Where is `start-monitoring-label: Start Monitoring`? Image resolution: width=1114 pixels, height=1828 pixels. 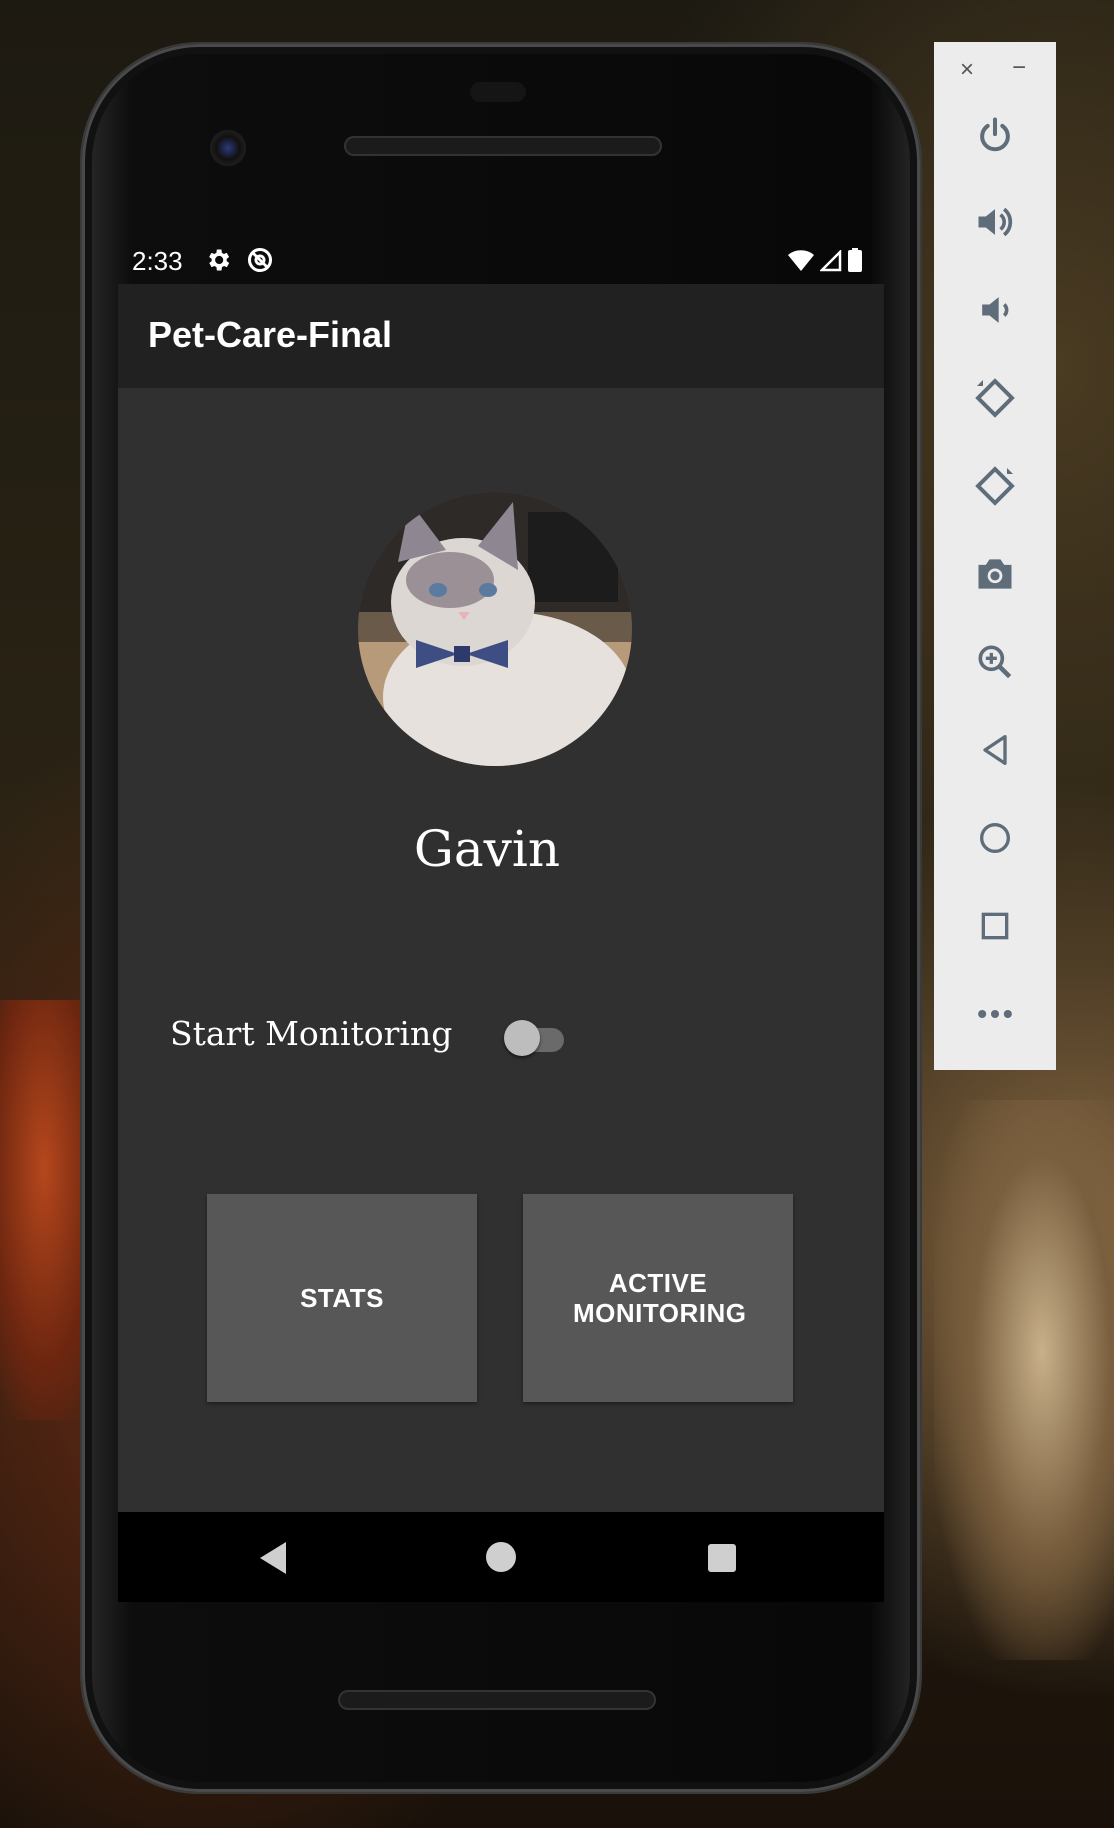
start-monitoring-label: Start Monitoring is located at coordinates (311, 1033).